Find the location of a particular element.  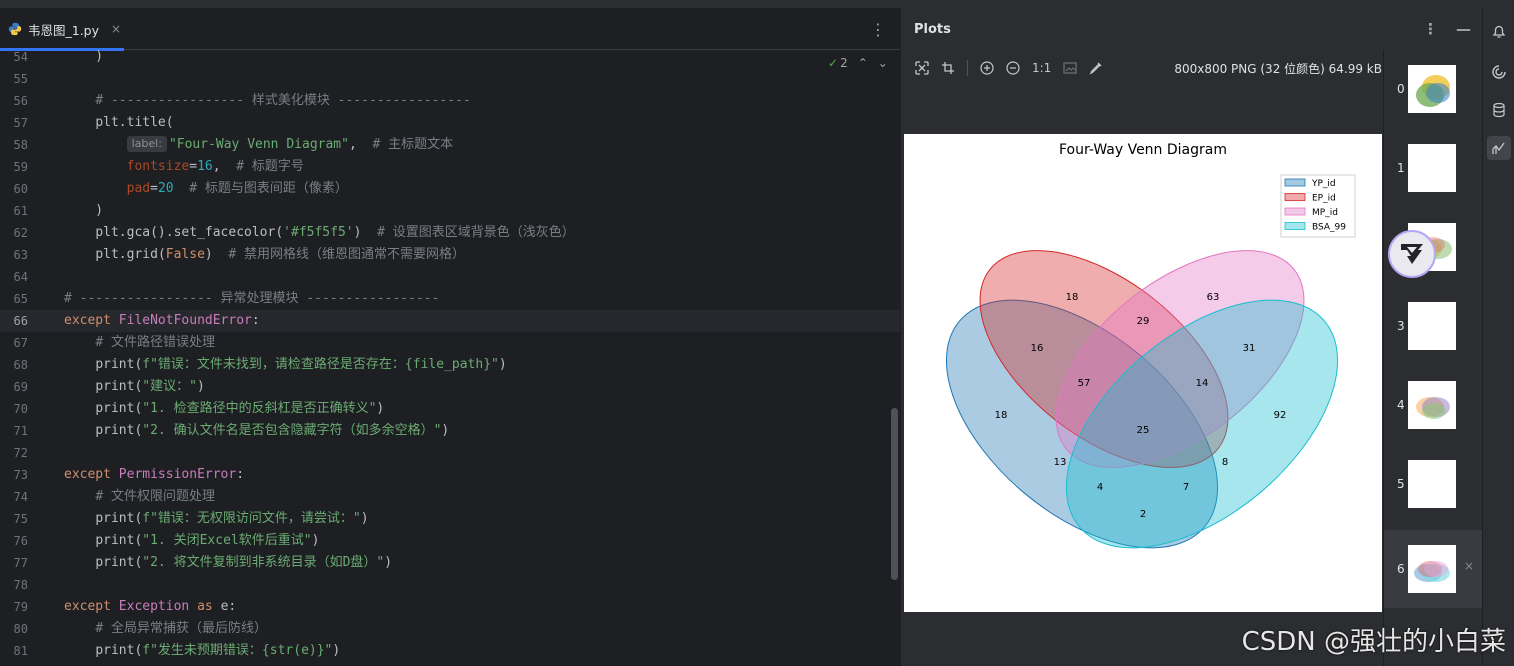

code-line: 59 fontsize=16, # 标题字号 is located at coordinates (450, 167).